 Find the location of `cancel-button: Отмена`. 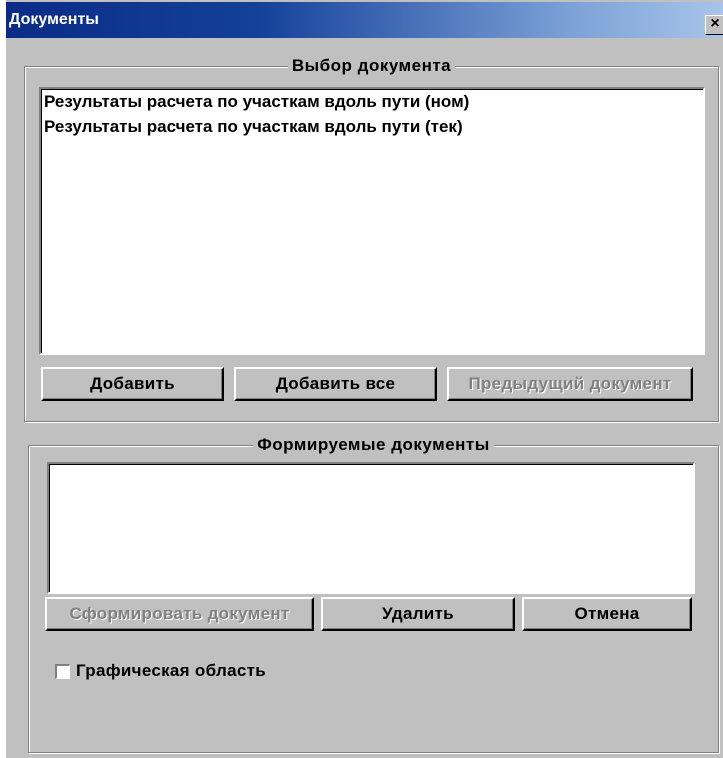

cancel-button: Отмена is located at coordinates (607, 614).